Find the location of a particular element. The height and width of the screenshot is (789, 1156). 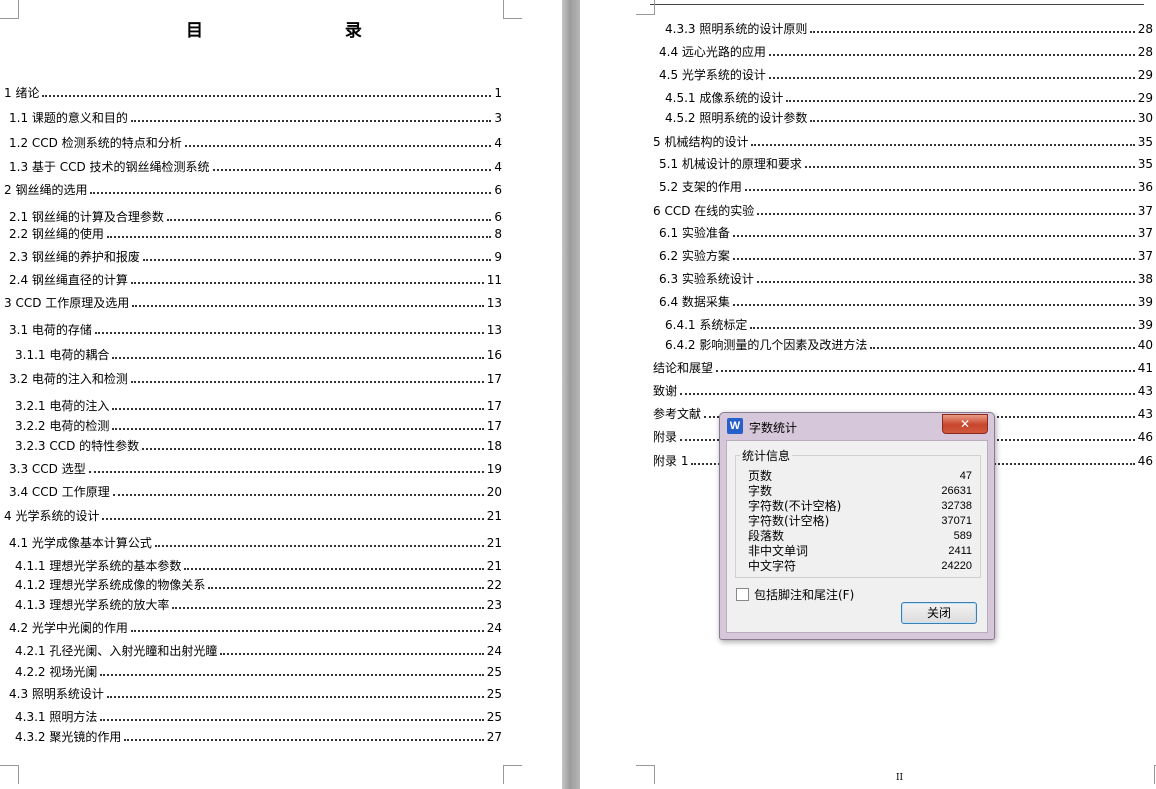

toc-entry: 6.1 实验准备 37 is located at coordinates (906, 233).